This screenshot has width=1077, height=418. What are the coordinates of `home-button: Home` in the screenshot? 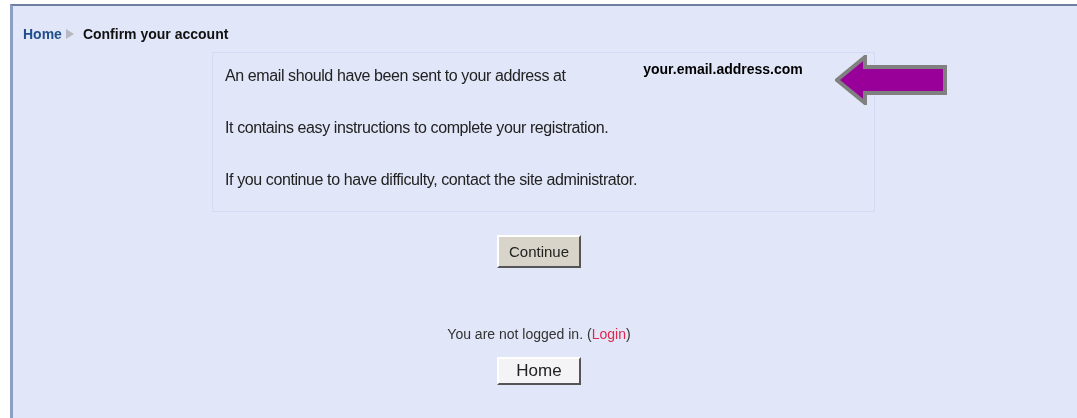 It's located at (539, 371).